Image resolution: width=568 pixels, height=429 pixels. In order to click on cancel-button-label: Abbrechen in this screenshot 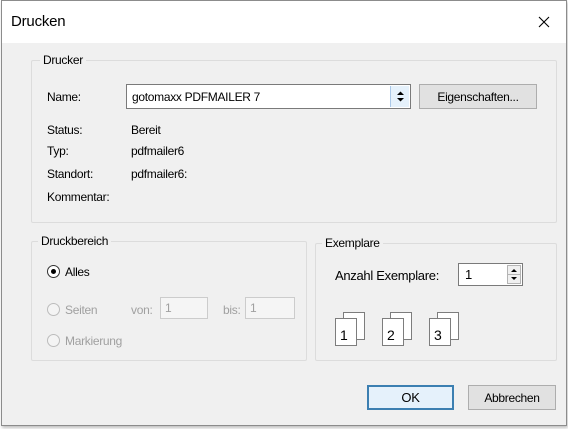, I will do `click(512, 397)`.